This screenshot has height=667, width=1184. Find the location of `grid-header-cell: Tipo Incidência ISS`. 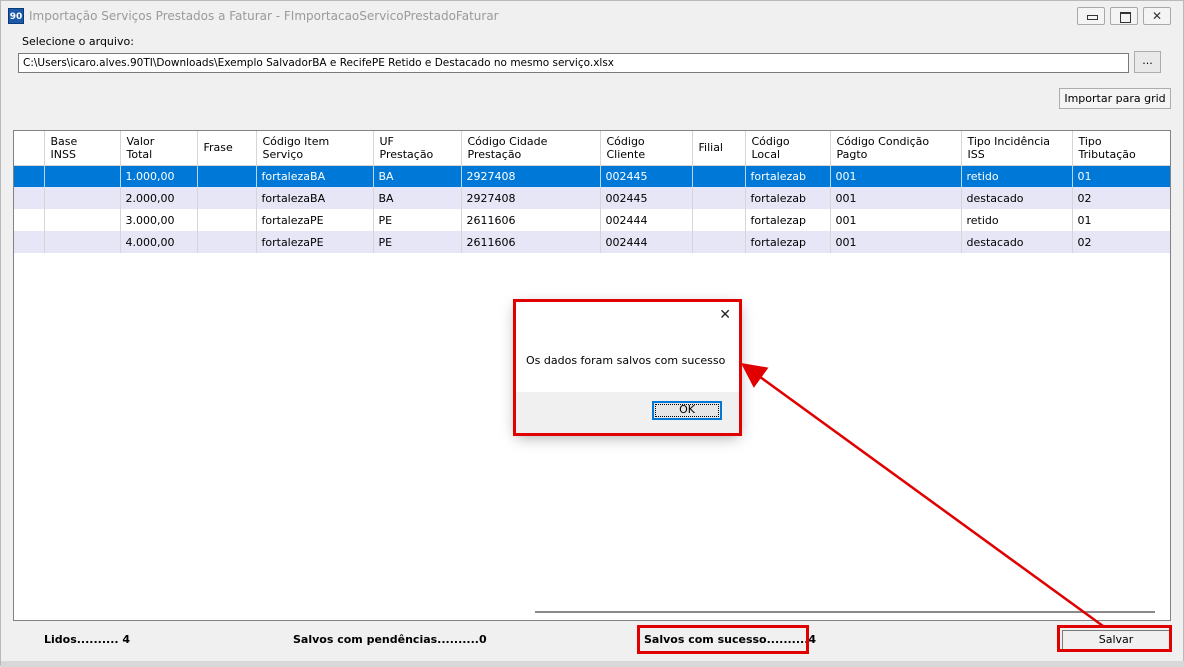

grid-header-cell: Tipo Incidência ISS is located at coordinates (1017, 148).